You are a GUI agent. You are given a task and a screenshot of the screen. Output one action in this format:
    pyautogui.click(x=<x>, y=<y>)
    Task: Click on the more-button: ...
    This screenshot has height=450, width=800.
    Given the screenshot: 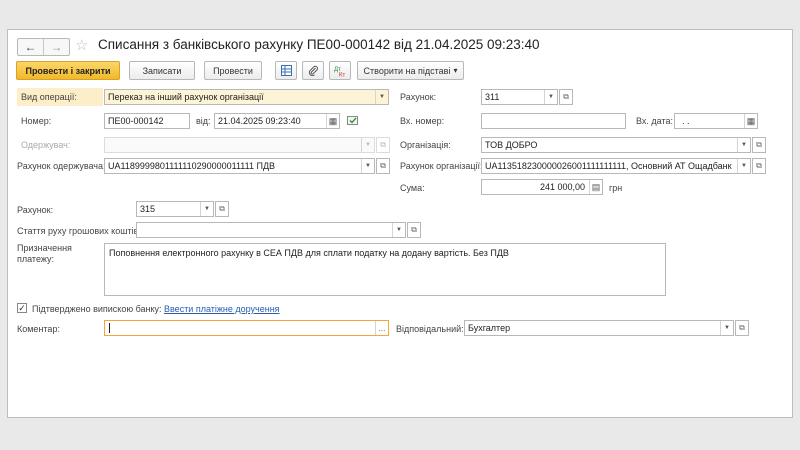 What is the action you would take?
    pyautogui.click(x=381, y=328)
    